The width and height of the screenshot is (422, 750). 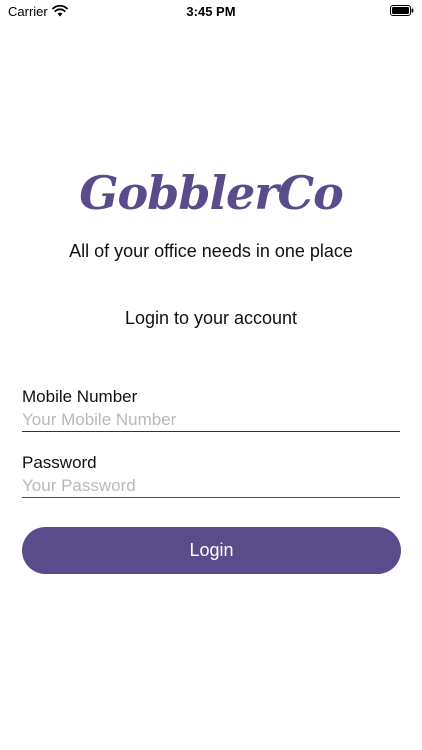 I want to click on clock-time: 3:45 PM, so click(x=211, y=11).